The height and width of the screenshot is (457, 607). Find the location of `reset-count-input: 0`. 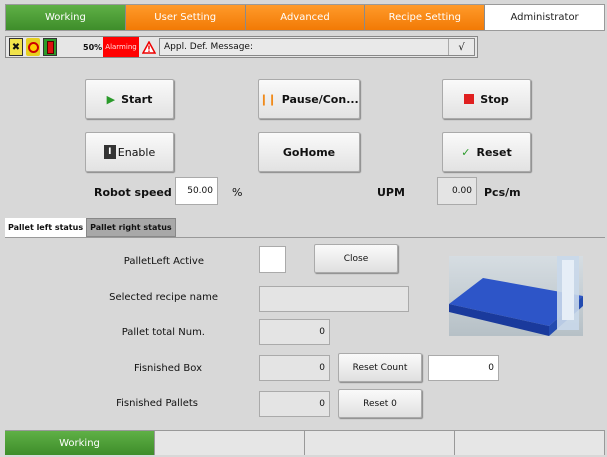

reset-count-input: 0 is located at coordinates (463, 368).